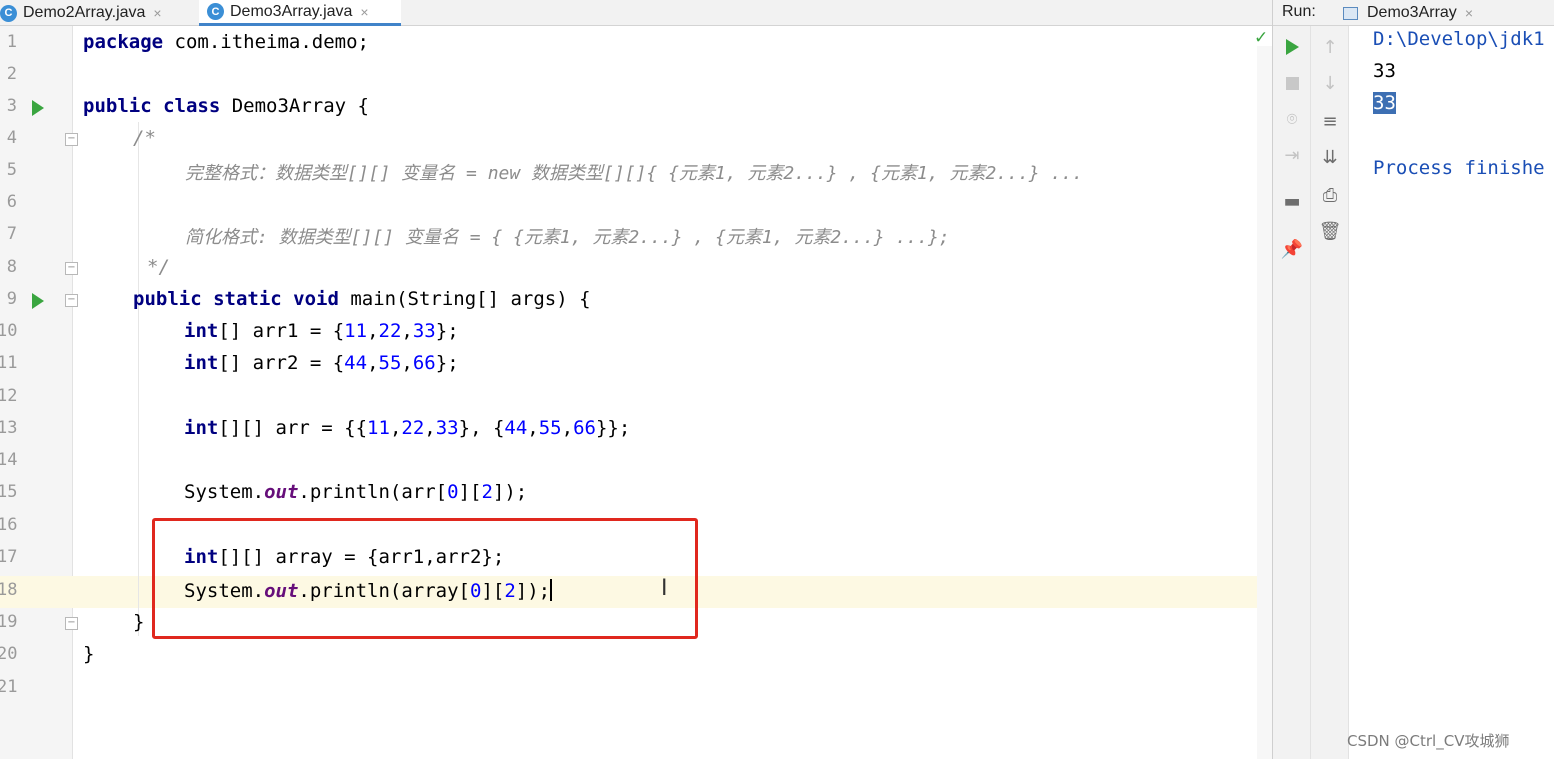 Image resolution: width=1554 pixels, height=759 pixels. What do you see at coordinates (636, 333) in the screenshot?
I see `code-line: 10 int[] arr1 = {11,22,33};` at bounding box center [636, 333].